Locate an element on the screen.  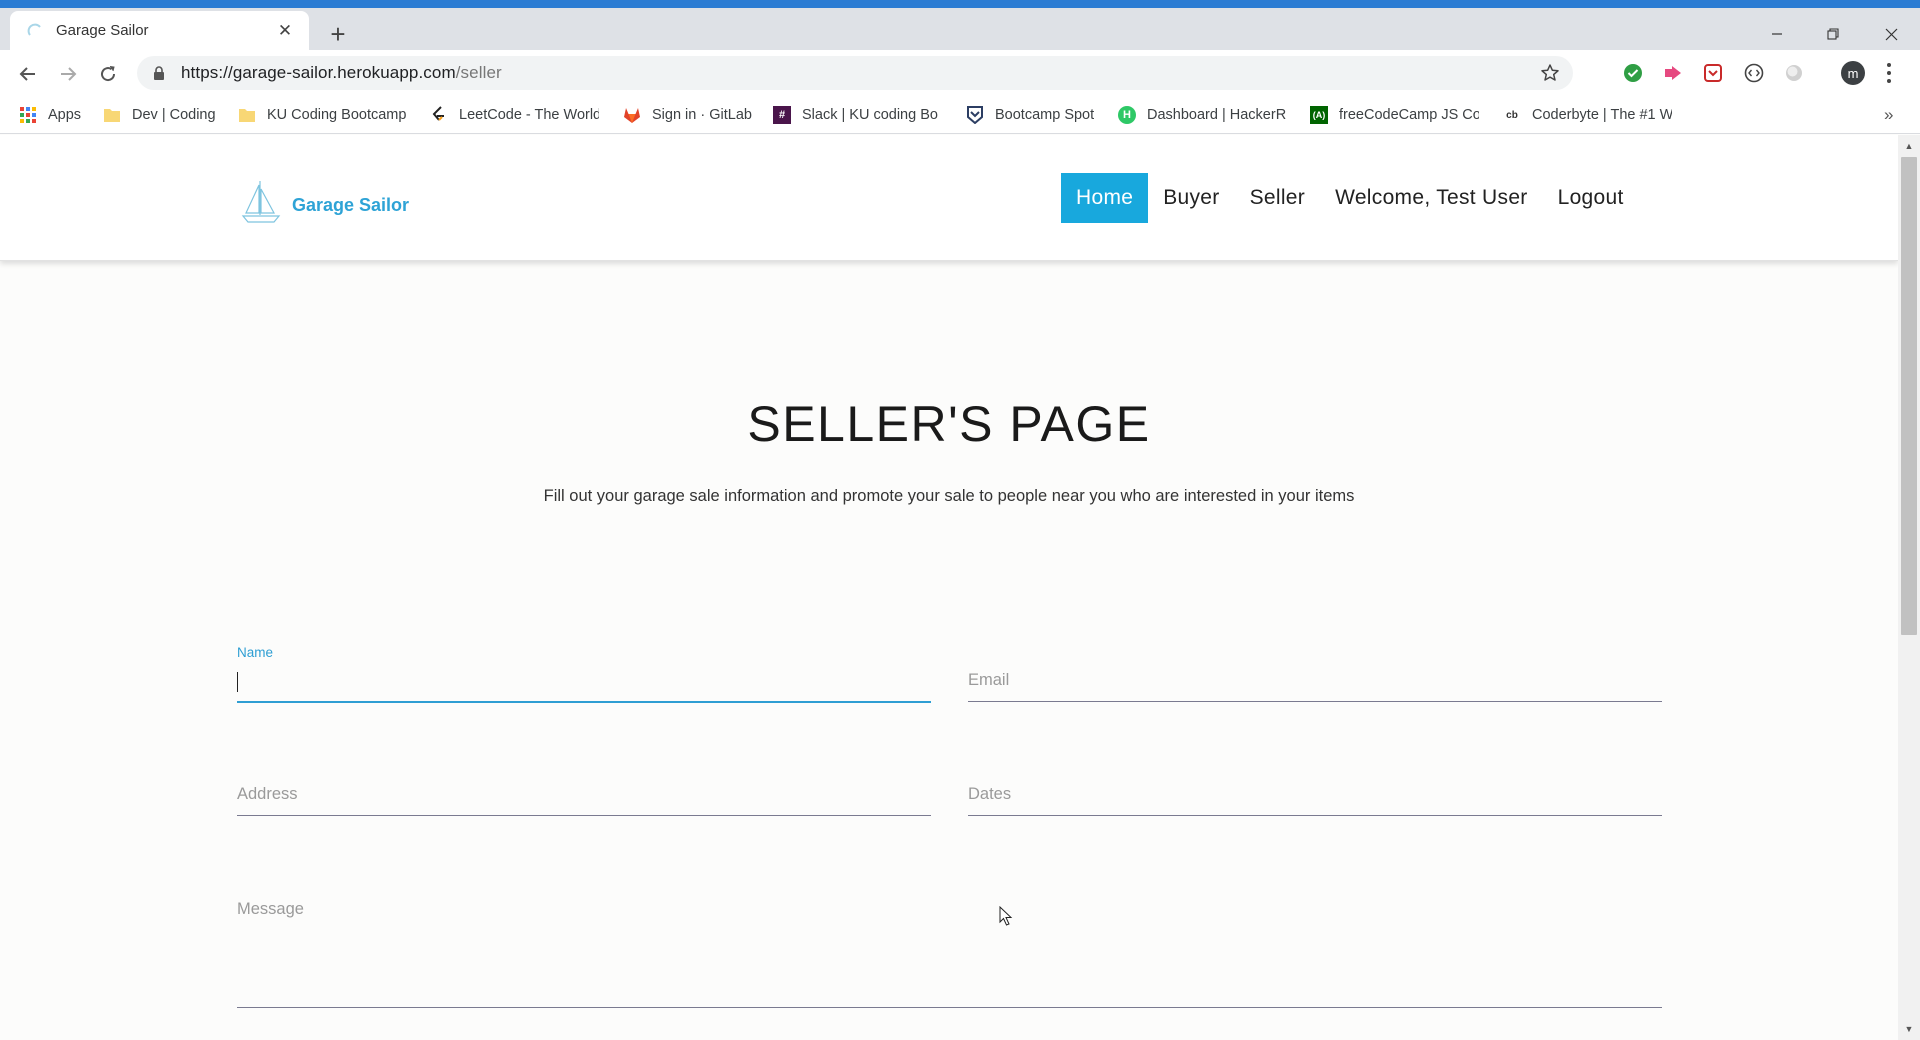
bookmark-label: Dev | Coding is located at coordinates (174, 115).